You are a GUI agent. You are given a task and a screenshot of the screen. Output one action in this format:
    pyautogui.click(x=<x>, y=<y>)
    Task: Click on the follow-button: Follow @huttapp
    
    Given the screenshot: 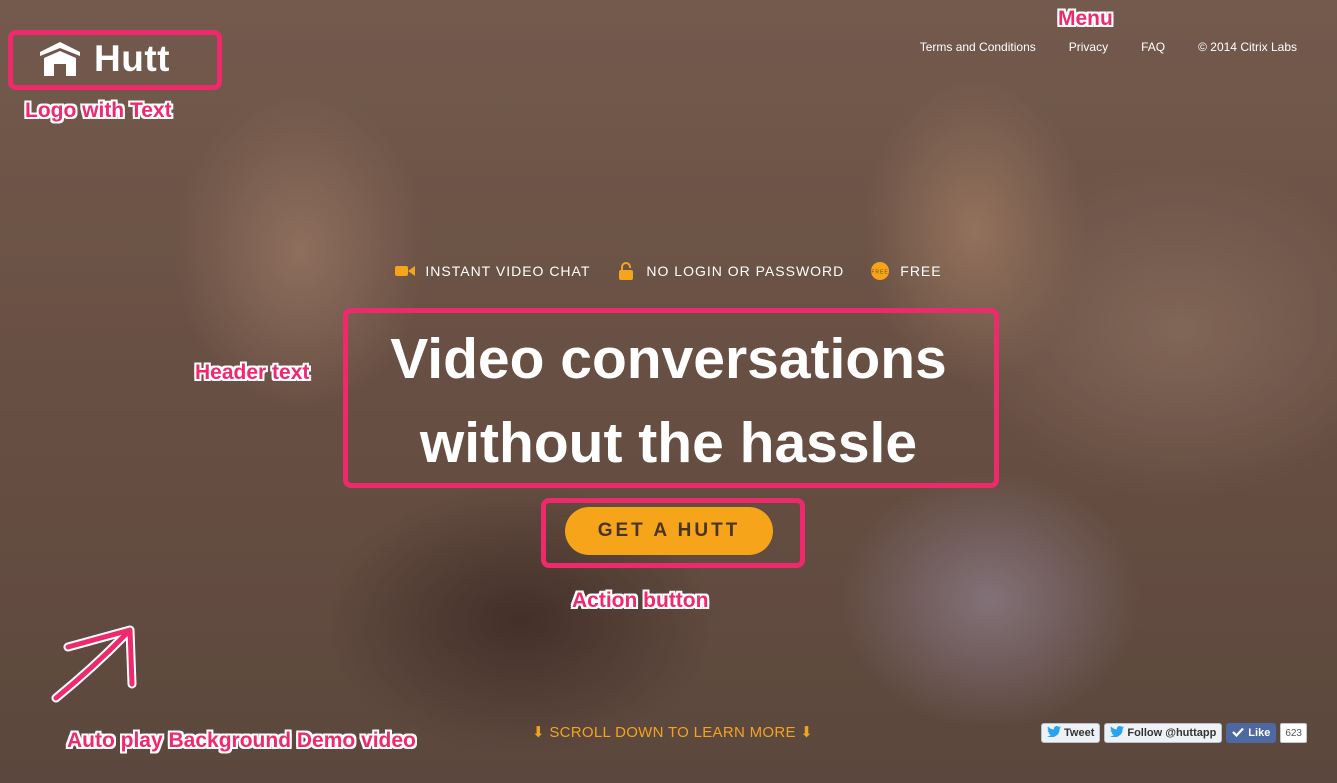 What is the action you would take?
    pyautogui.click(x=1163, y=733)
    